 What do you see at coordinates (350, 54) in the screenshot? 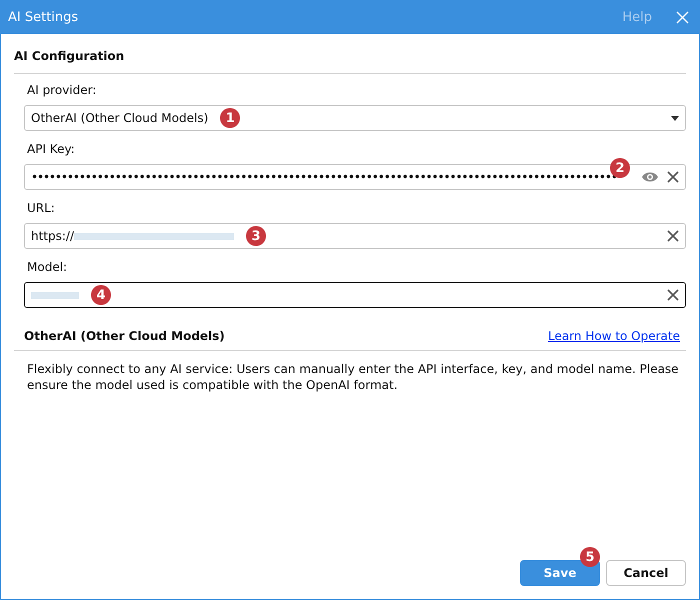
I see `section-title: AI Configuration` at bounding box center [350, 54].